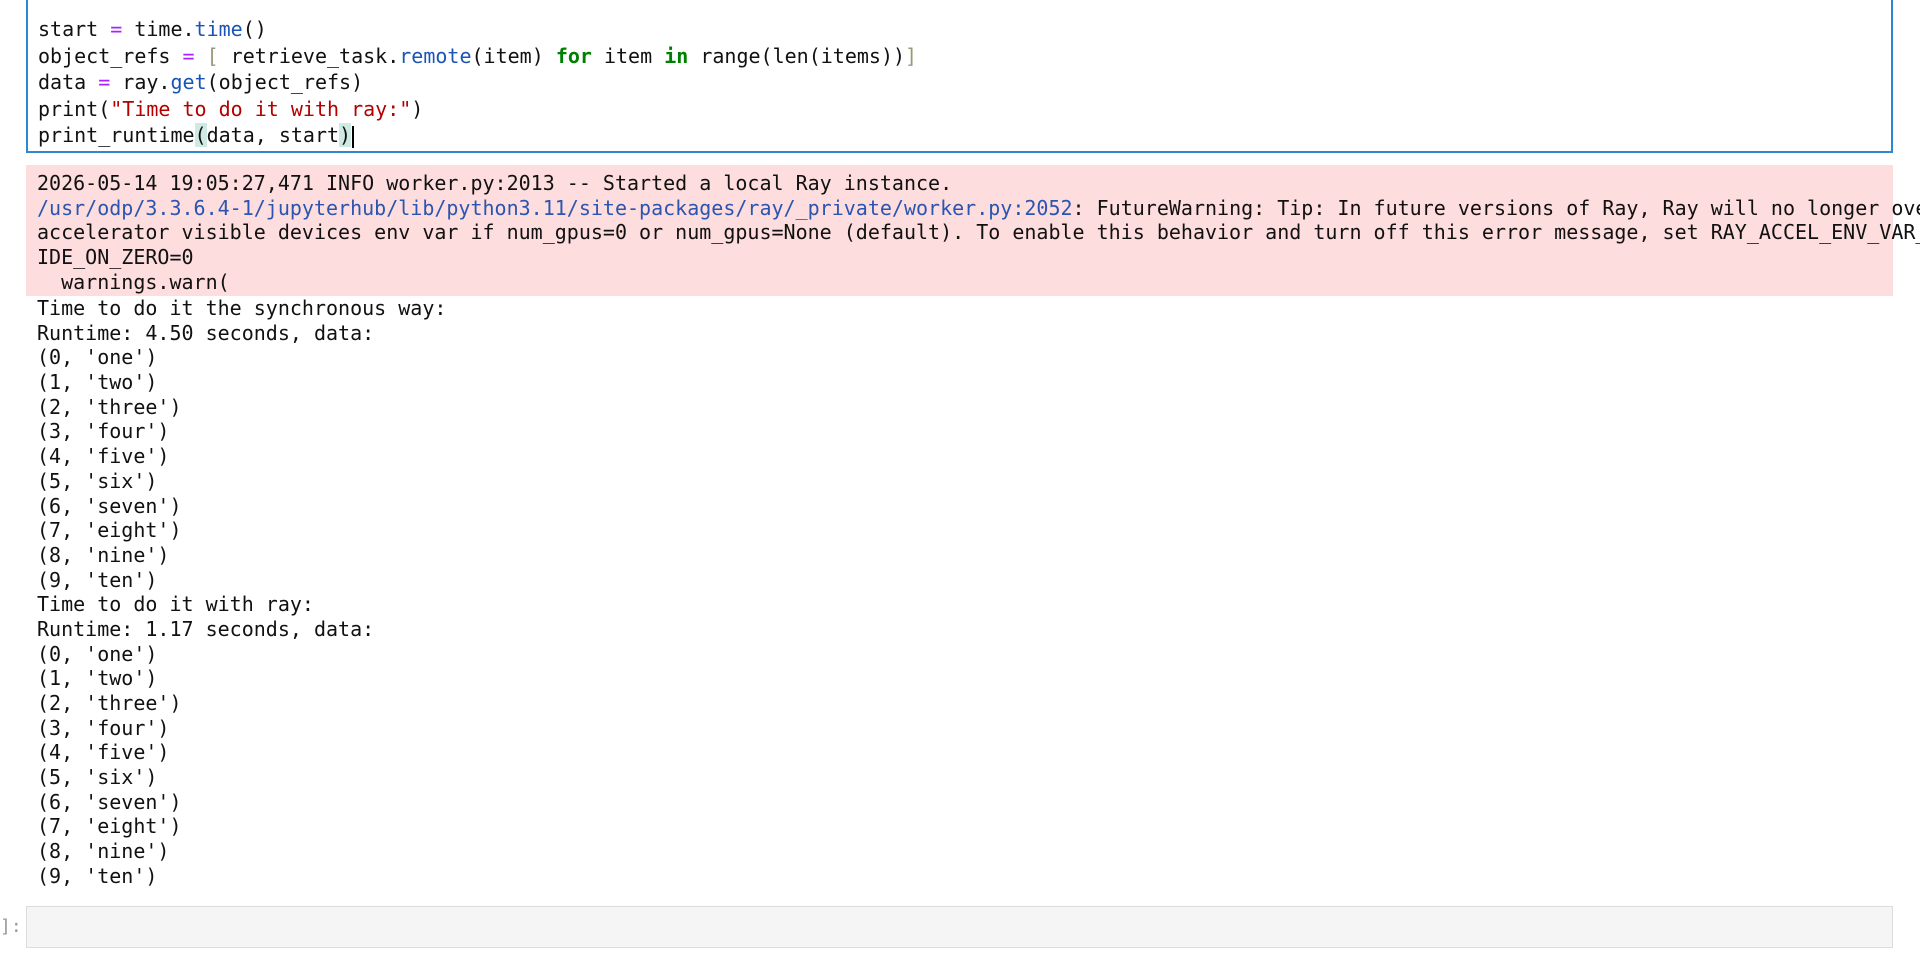 The height and width of the screenshot is (962, 1920). Describe the element at coordinates (345, 135) in the screenshot. I see `code-matched-bracket: )` at that location.